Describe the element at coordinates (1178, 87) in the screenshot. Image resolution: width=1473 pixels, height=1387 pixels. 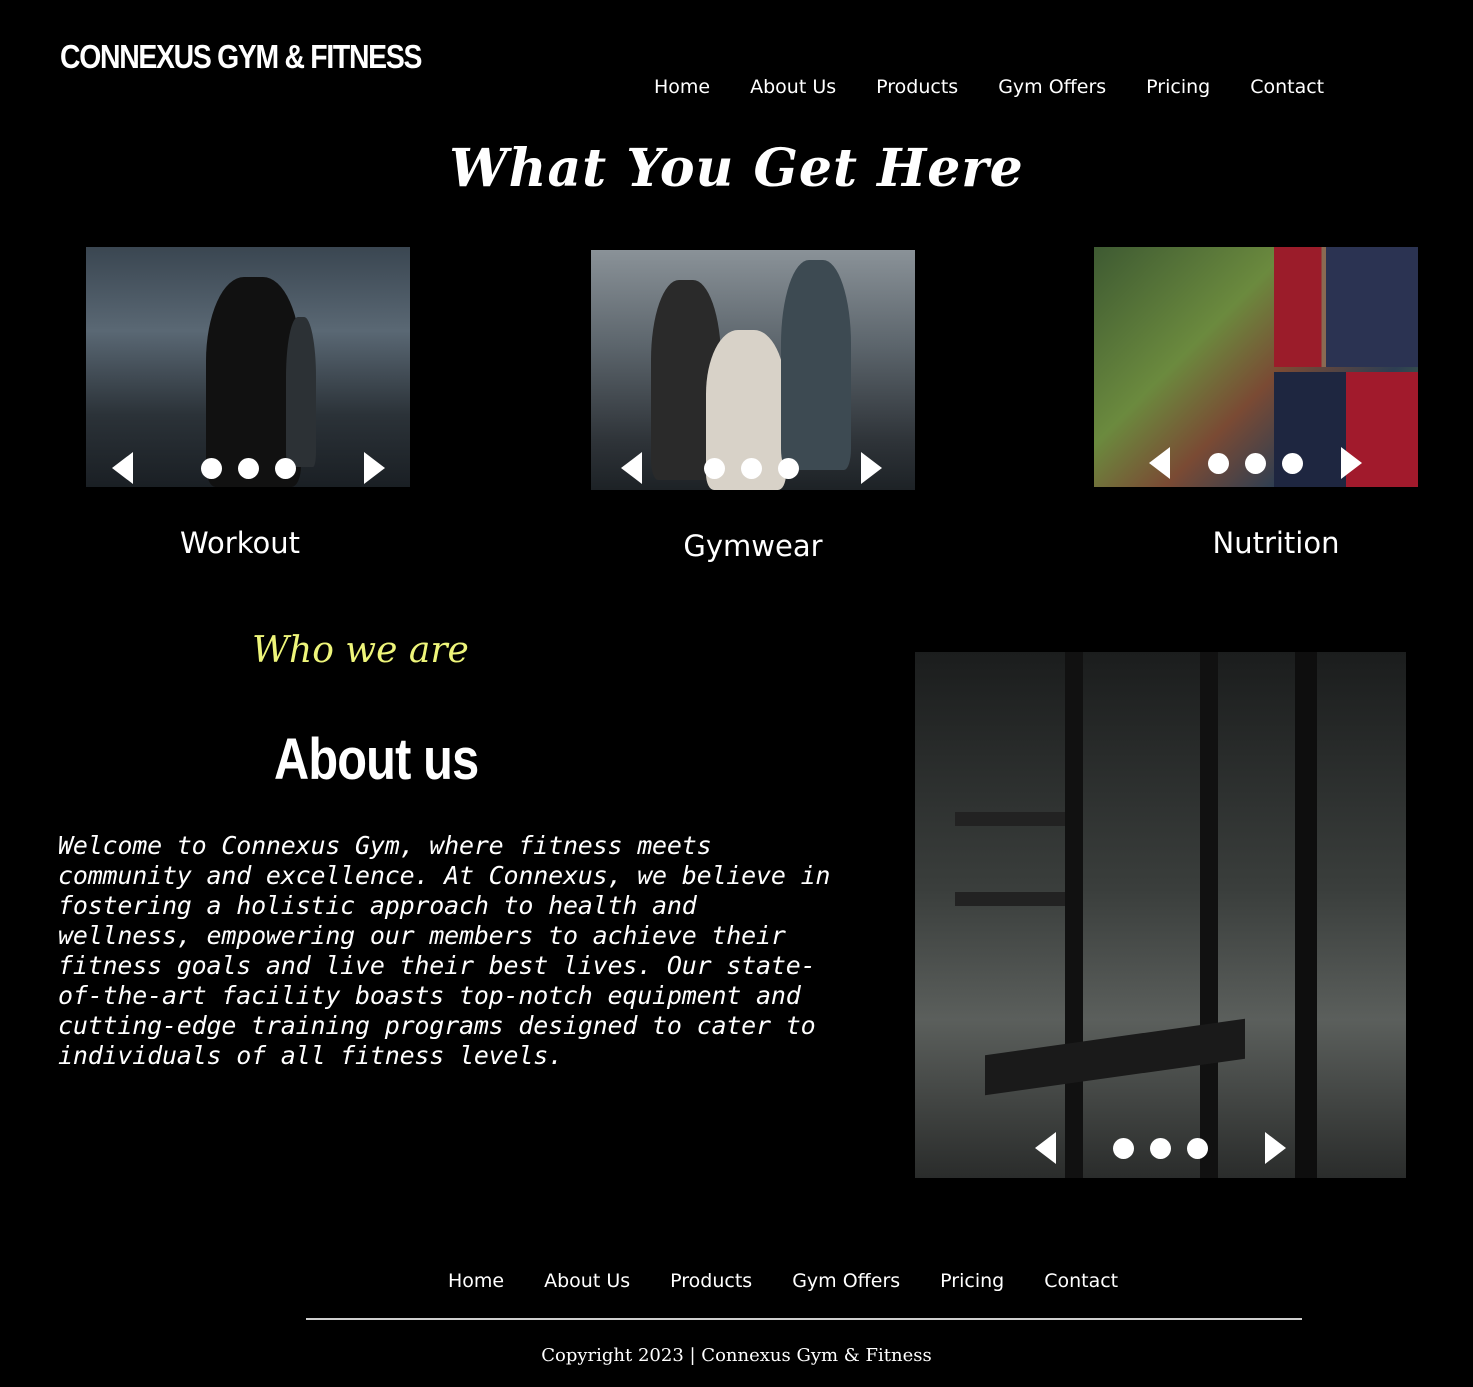
I see `nav-pricing: Pricing` at that location.